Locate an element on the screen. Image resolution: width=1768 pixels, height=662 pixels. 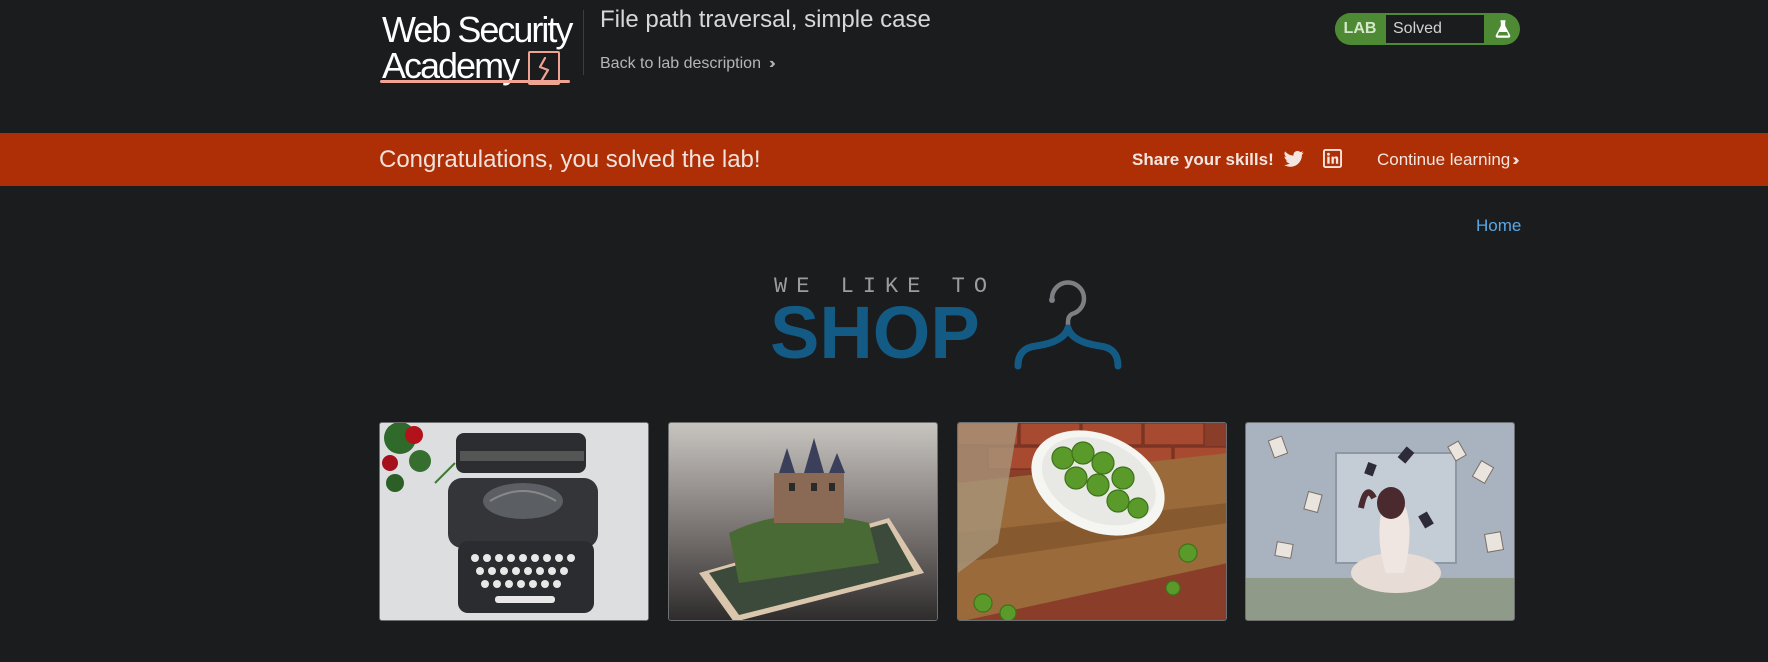
lab-status-value: Solved is located at coordinates (1435, 29).